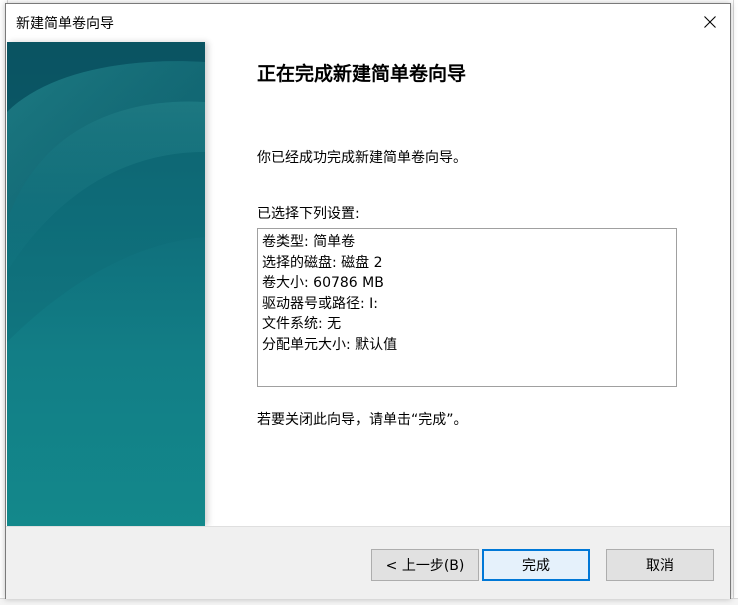 Image resolution: width=738 pixels, height=605 pixels. What do you see at coordinates (425, 565) in the screenshot?
I see `back-button: < 上一步(B)` at bounding box center [425, 565].